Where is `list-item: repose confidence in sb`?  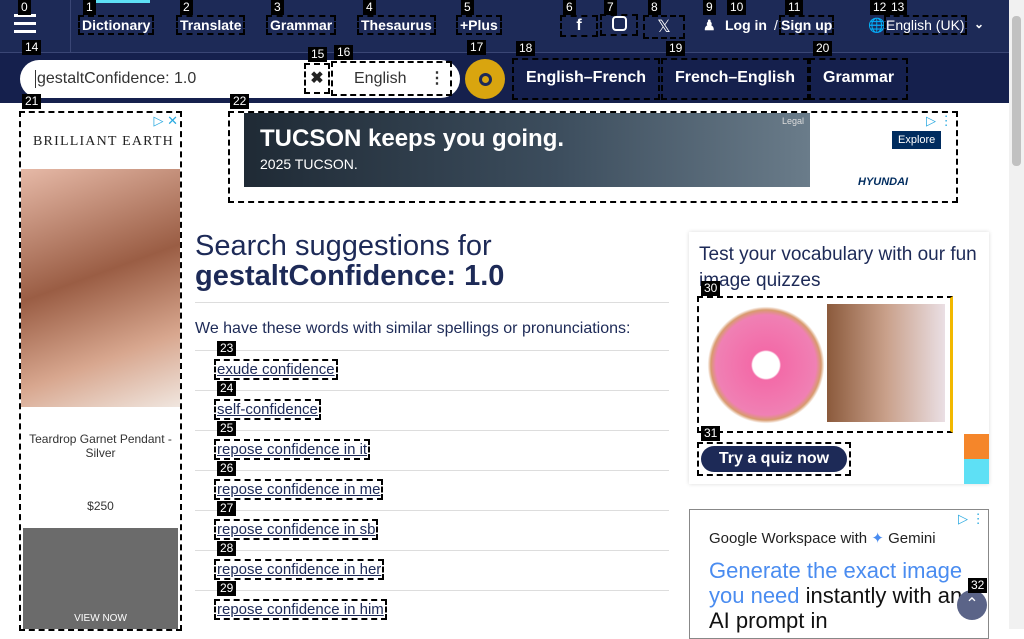
list-item: repose confidence in sb is located at coordinates (432, 530).